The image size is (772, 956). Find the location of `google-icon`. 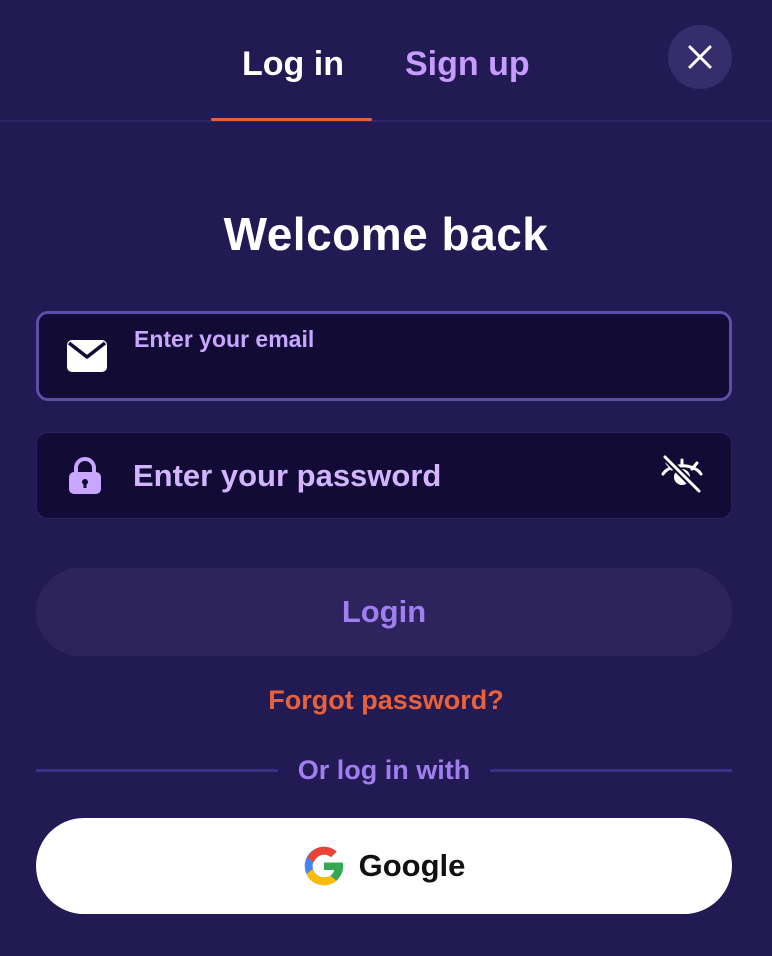

google-icon is located at coordinates (324, 866).